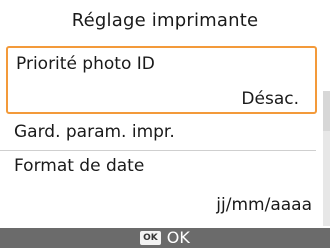 The height and width of the screenshot is (248, 330). Describe the element at coordinates (94, 132) in the screenshot. I see `menu-item-label: Gard. param. impr.` at that location.